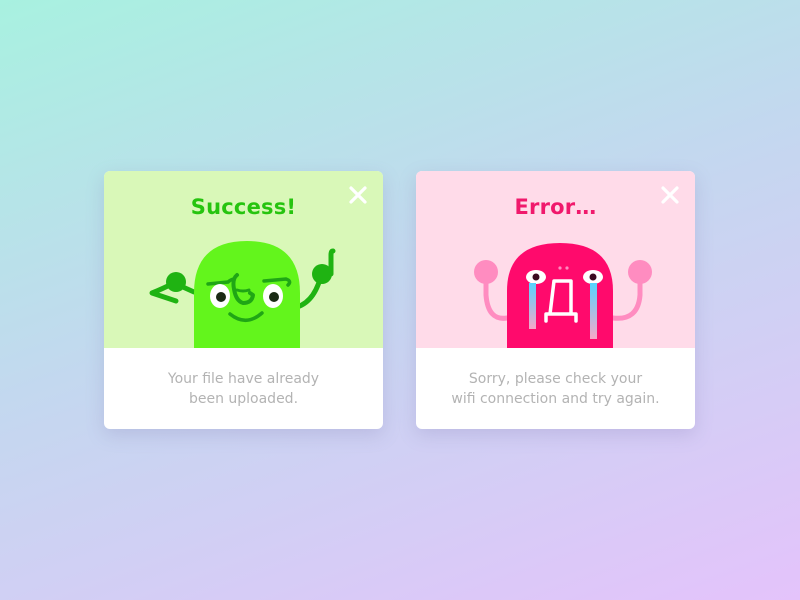  I want to click on success-message-line: been uploaded., so click(243, 399).